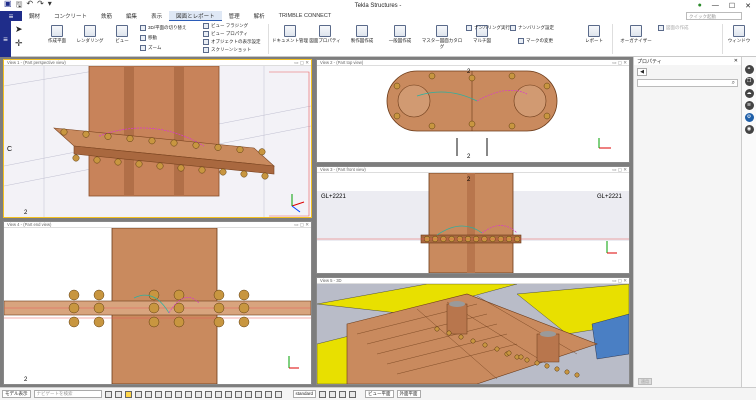 This screenshot has width=756, height=400. What do you see at coordinates (19, 43) in the screenshot?
I see `snap-tool: ✛` at bounding box center [19, 43].